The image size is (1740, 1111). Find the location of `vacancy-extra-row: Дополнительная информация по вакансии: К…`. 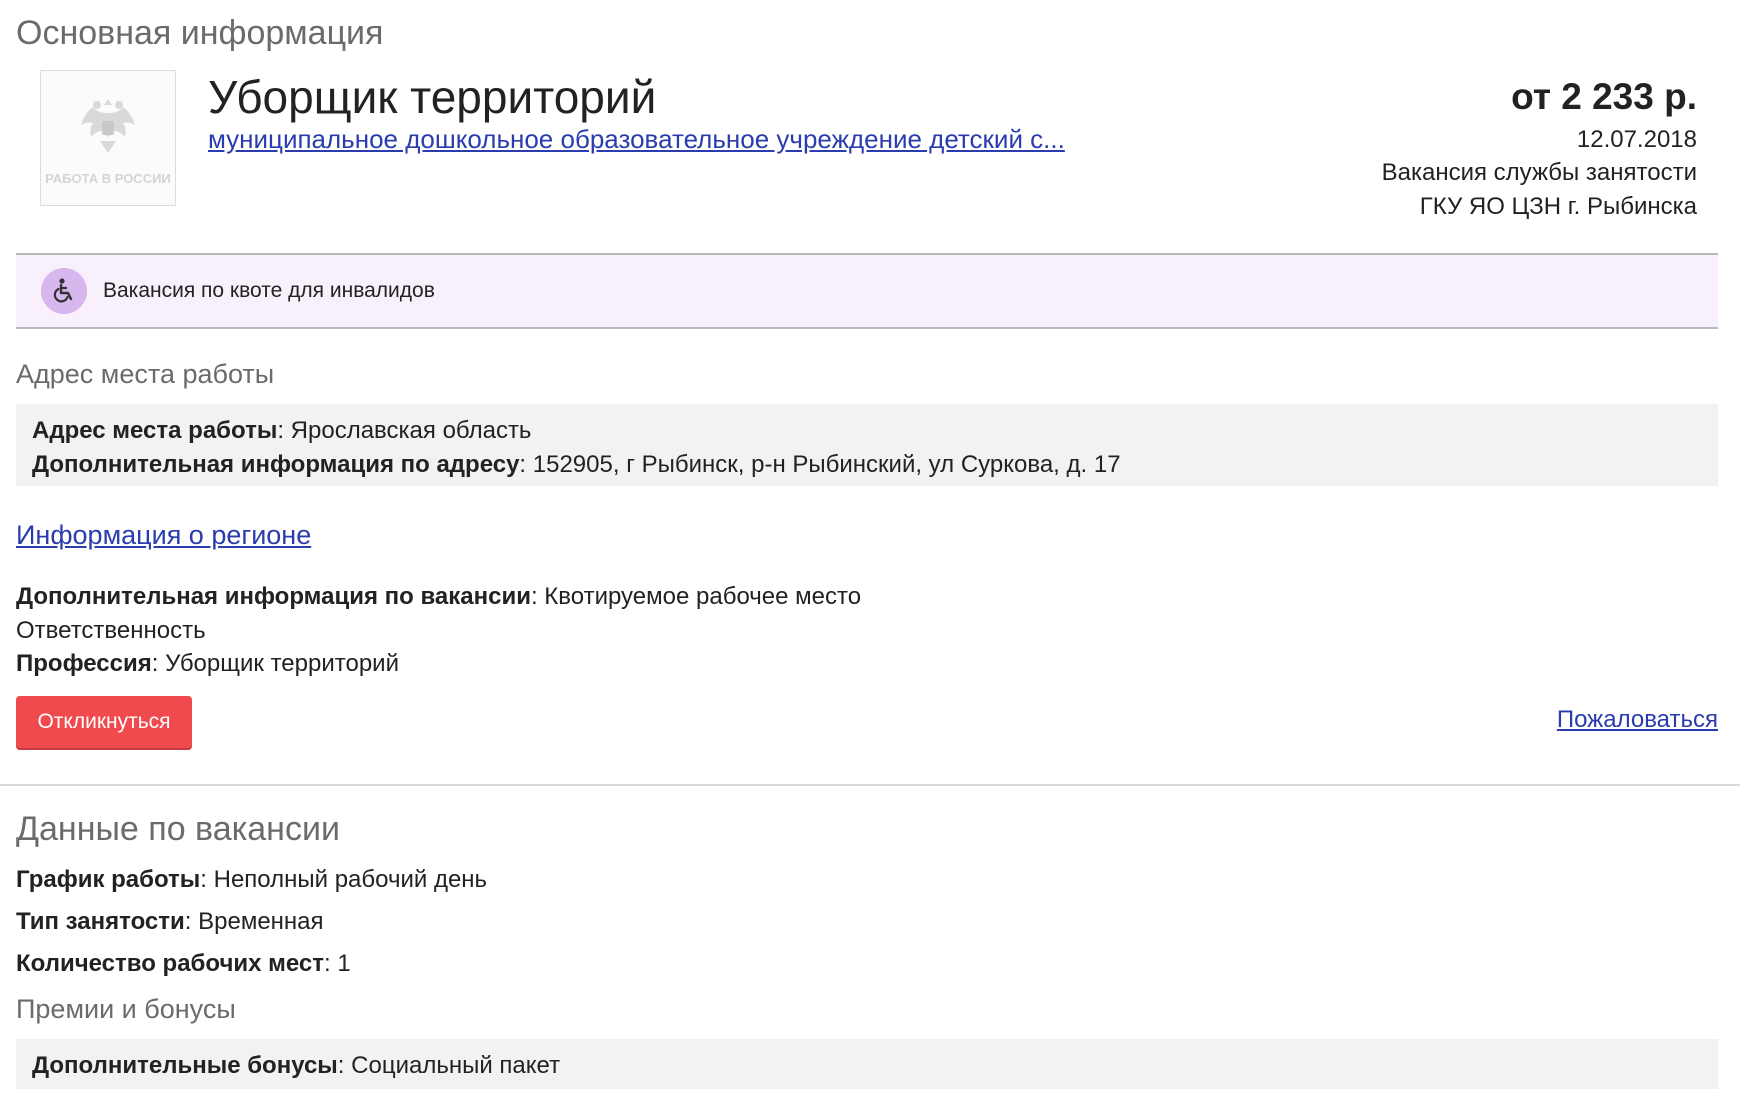

vacancy-extra-row: Дополнительная информация по вакансии: К… is located at coordinates (439, 596).